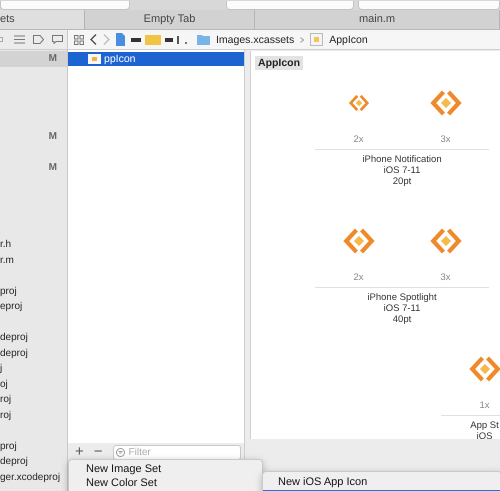 The image size is (500, 491). Describe the element at coordinates (279, 63) in the screenshot. I see `asset-title: AppIcon` at that location.